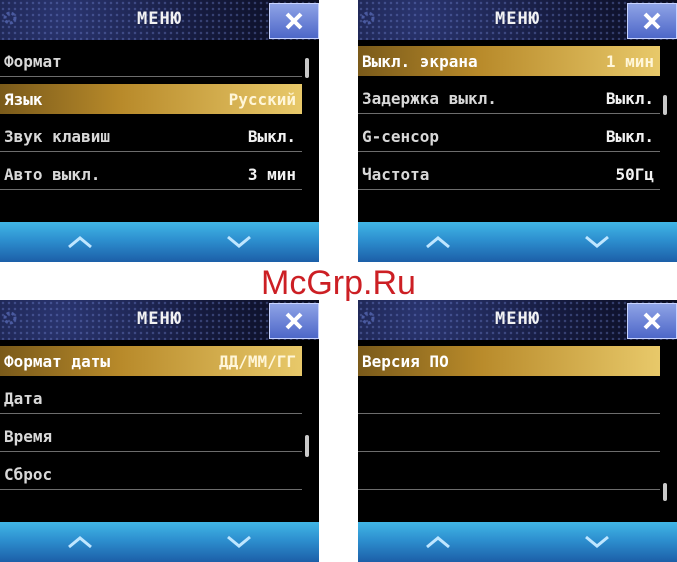 This screenshot has width=677, height=562. I want to click on menu-list: Версия ПО, so click(509, 421).